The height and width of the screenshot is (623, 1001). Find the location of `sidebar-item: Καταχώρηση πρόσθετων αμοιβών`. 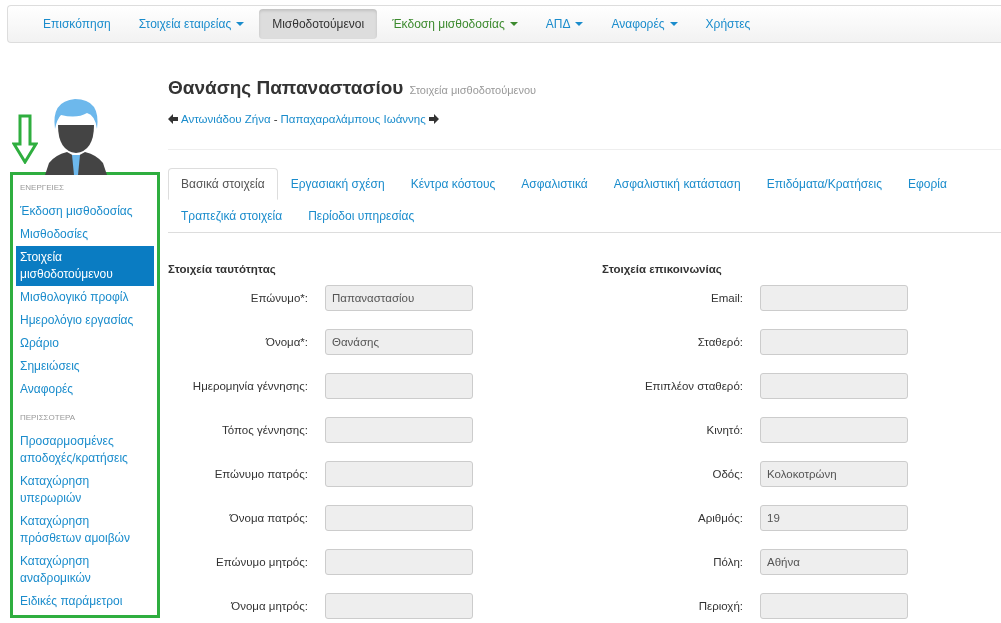

sidebar-item: Καταχώρηση πρόσθετων αμοιβών is located at coordinates (85, 530).